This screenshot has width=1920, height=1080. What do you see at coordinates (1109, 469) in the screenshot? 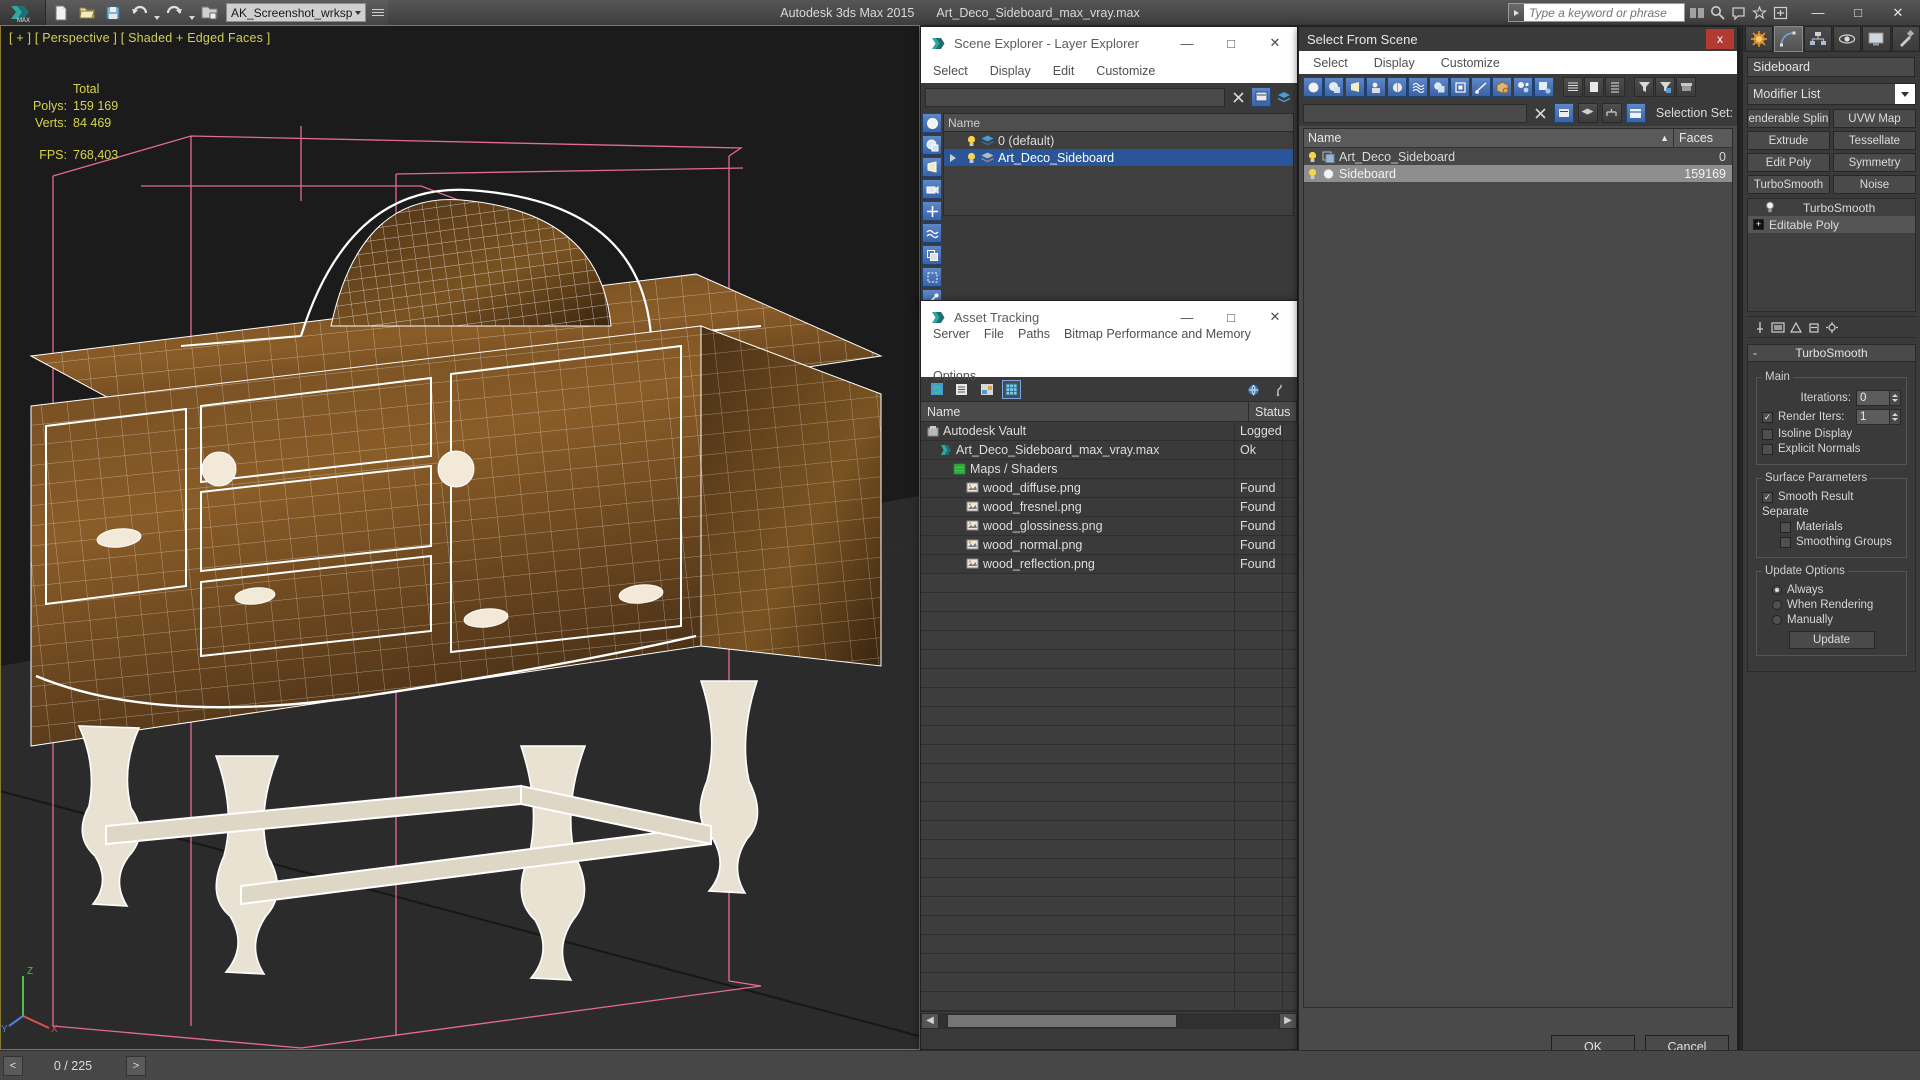
I see `asset-row: Maps / Shaders` at bounding box center [1109, 469].